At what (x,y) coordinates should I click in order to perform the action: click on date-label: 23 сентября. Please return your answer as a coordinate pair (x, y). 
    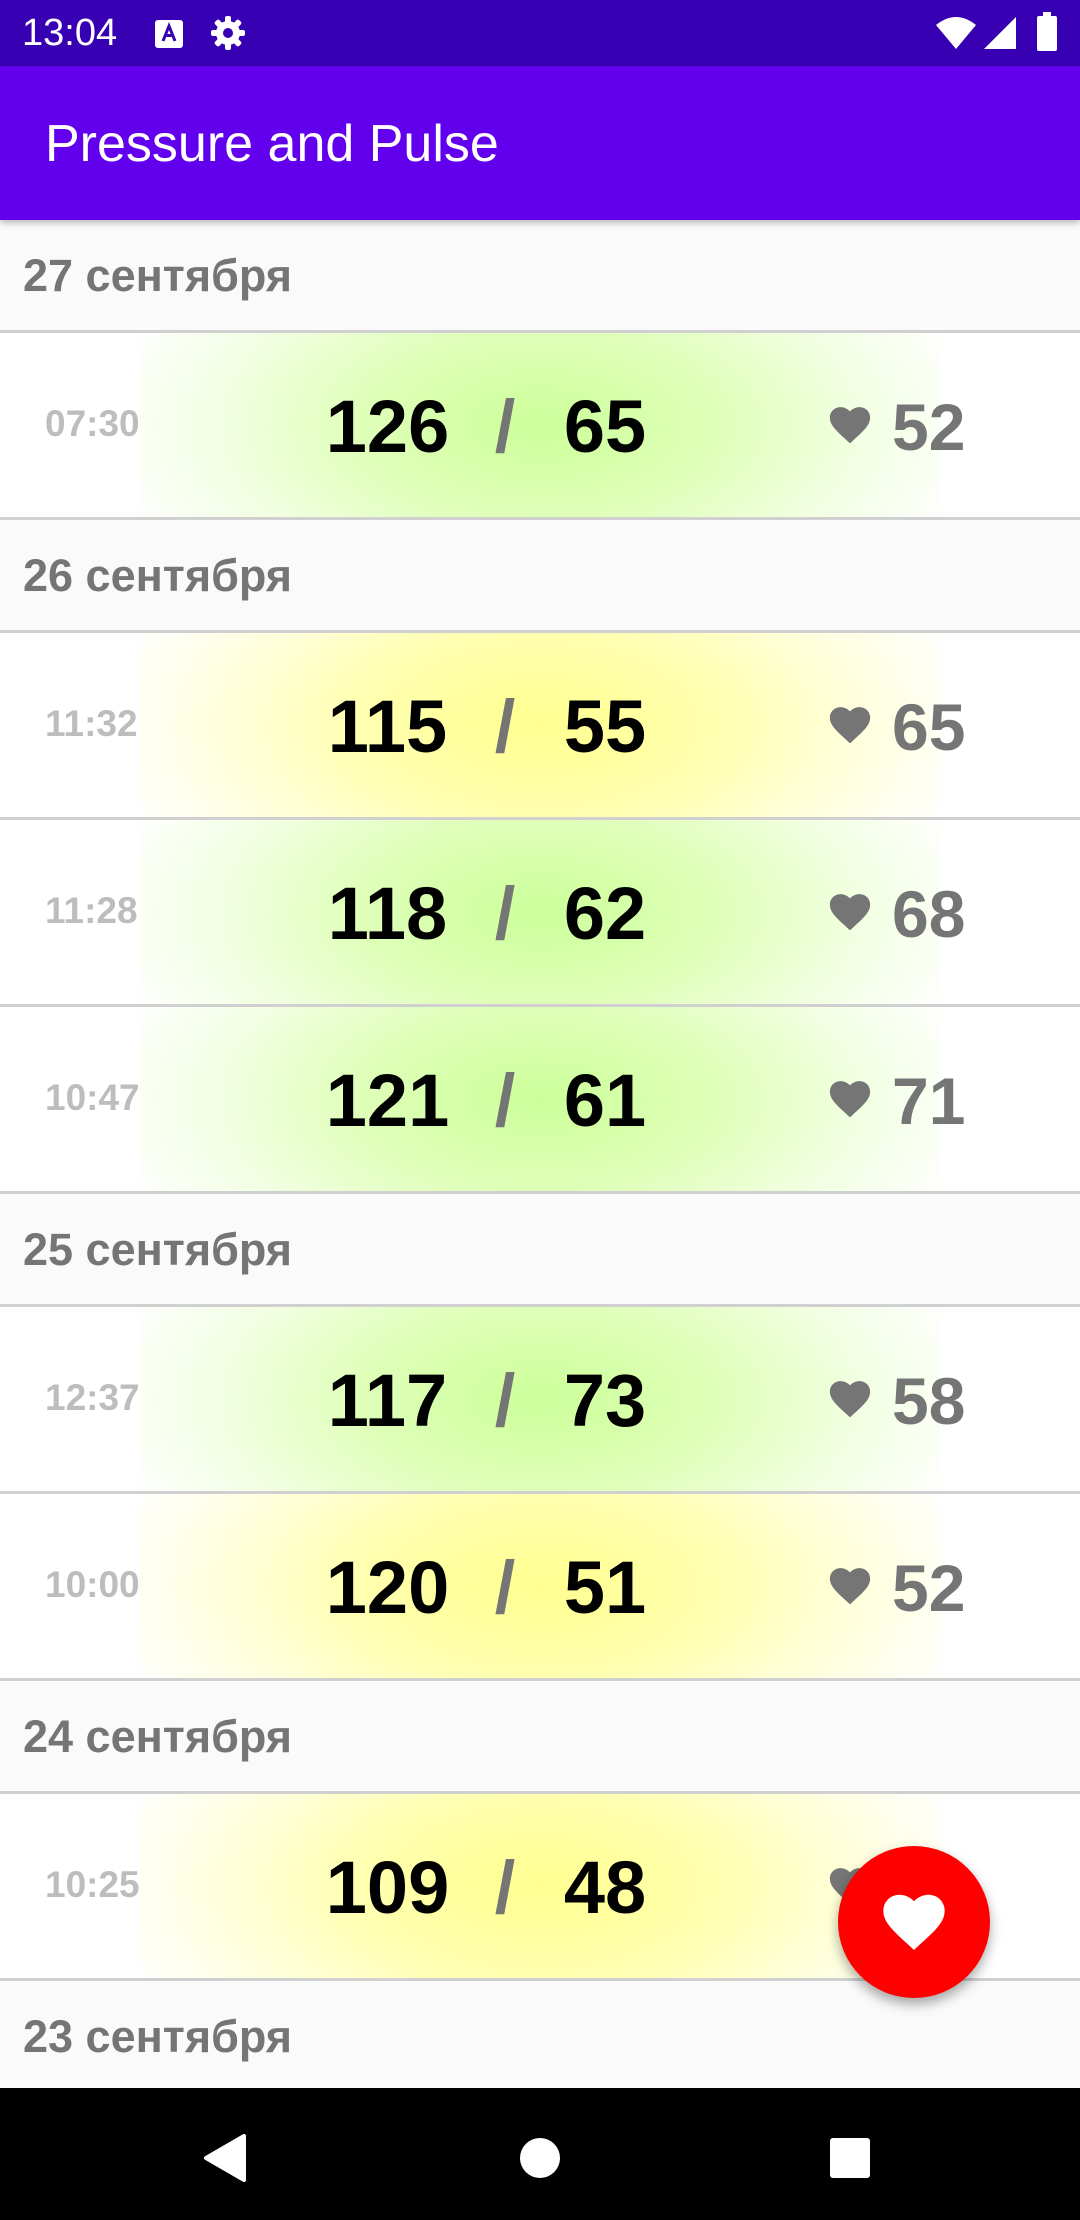
    Looking at the image, I should click on (158, 2036).